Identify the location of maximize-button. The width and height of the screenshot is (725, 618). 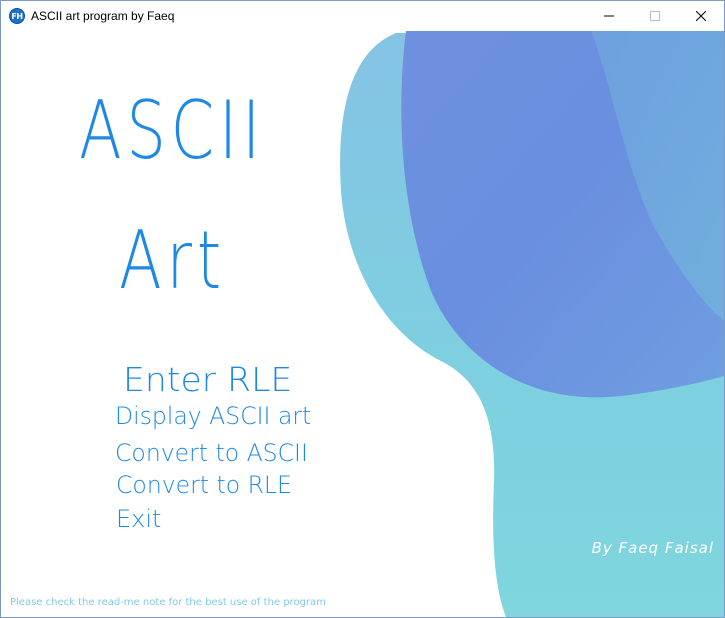
(655, 16).